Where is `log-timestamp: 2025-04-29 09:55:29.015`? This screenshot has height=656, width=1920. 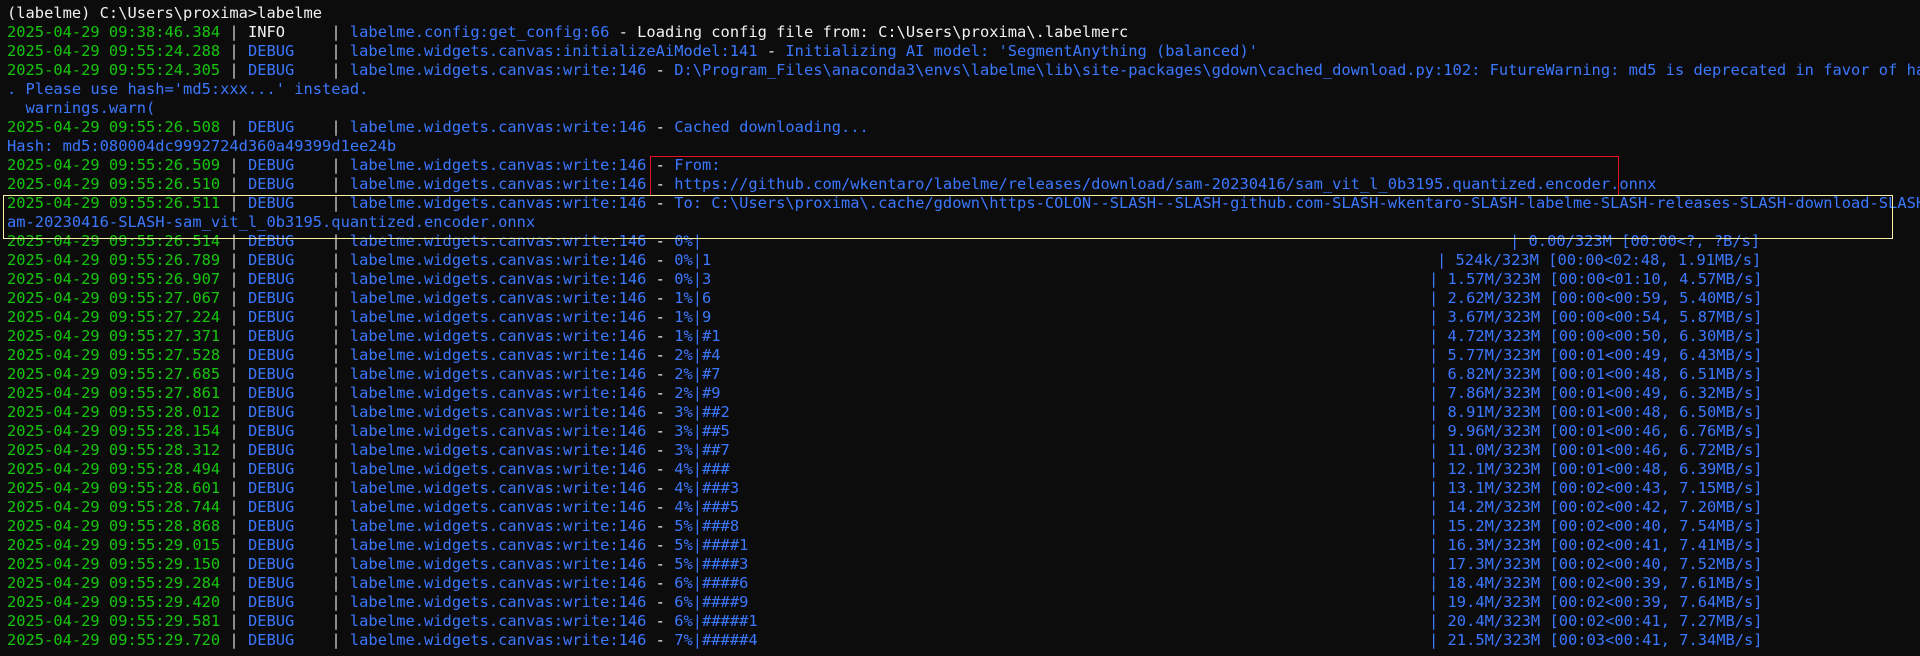 log-timestamp: 2025-04-29 09:55:29.015 is located at coordinates (114, 545).